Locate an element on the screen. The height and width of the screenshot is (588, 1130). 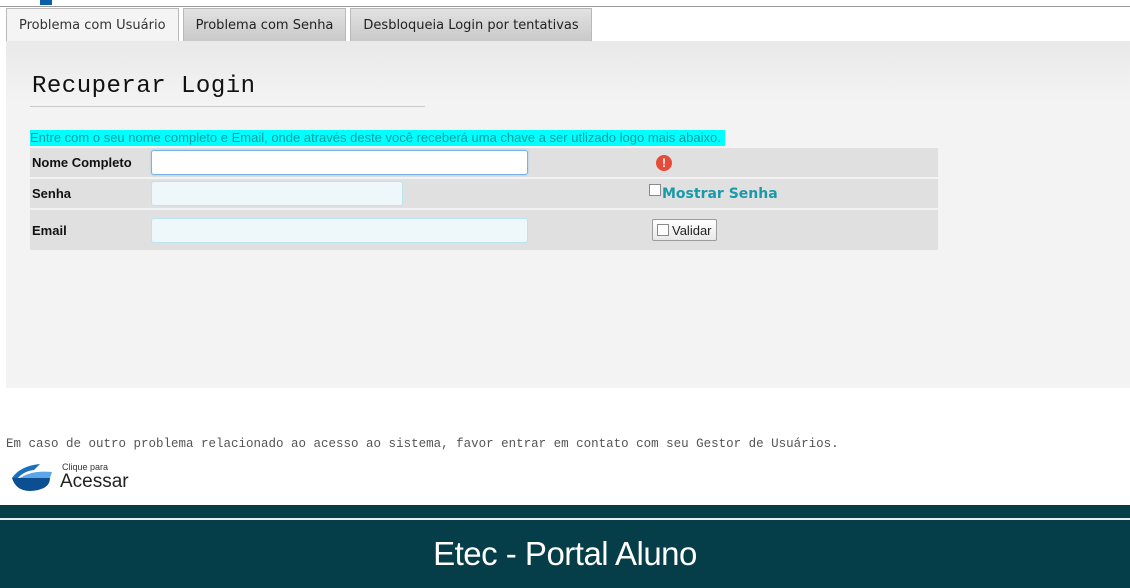
tab-problema-senha: Problema com Senha is located at coordinates (264, 24).